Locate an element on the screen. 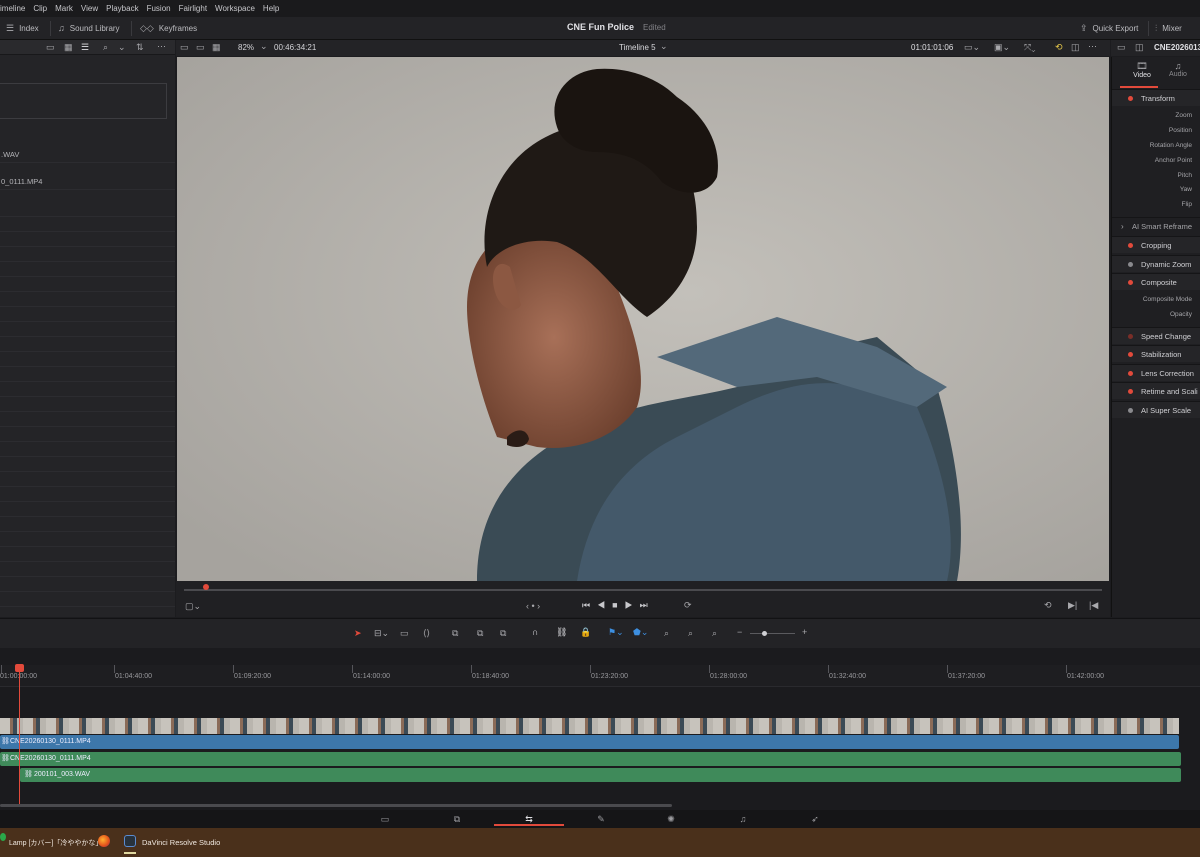 This screenshot has width=1200, height=857. music-track-title: Lamp [カバー]「冷ややかな」 is located at coordinates (55, 843).